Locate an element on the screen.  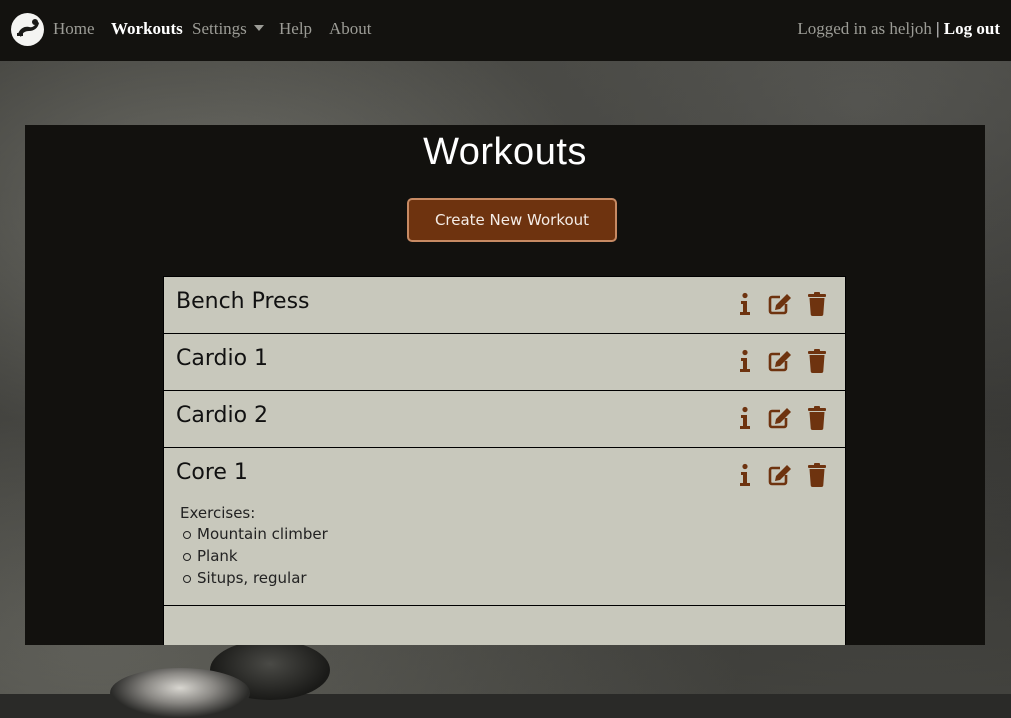
exercises-label: Exercises: is located at coordinates (218, 513).